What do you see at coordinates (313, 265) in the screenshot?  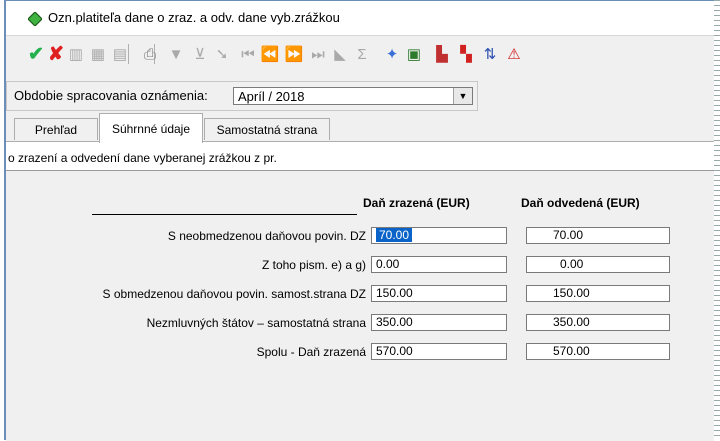 I see `row-label-letters-e-g: Z toho pism. e) a g)` at bounding box center [313, 265].